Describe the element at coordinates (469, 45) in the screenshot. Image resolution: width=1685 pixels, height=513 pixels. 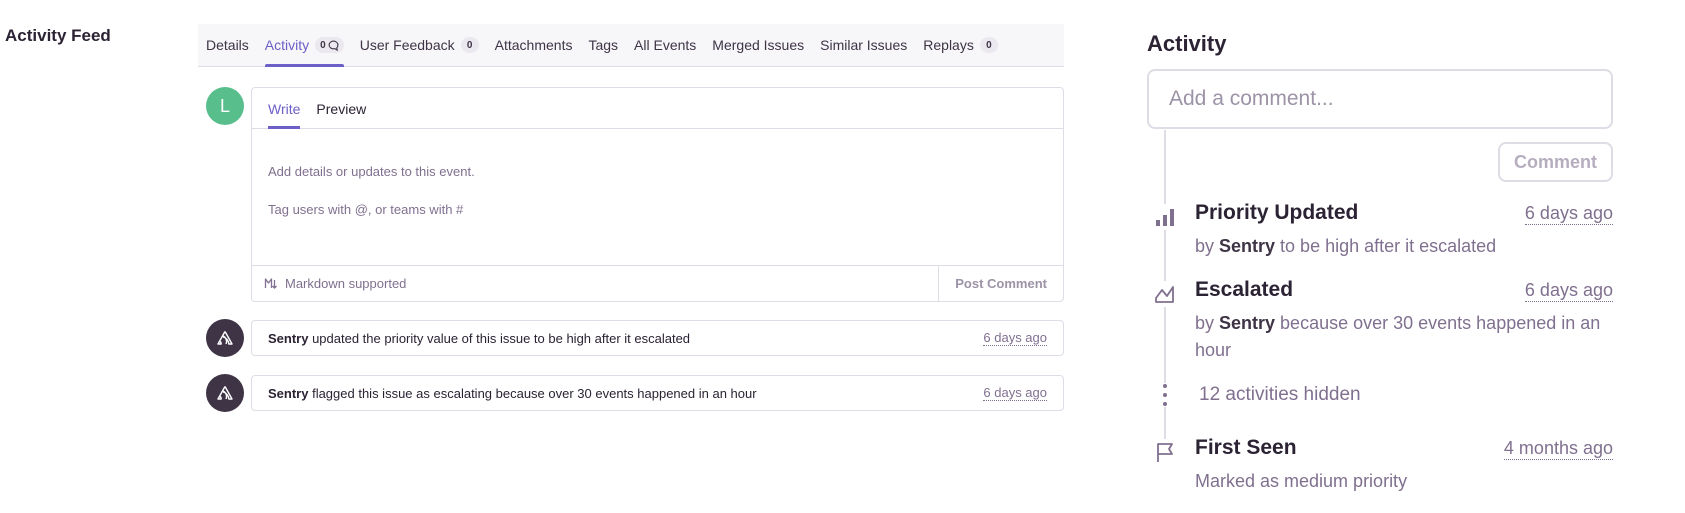
I see `user-feedback-badge: 0` at that location.